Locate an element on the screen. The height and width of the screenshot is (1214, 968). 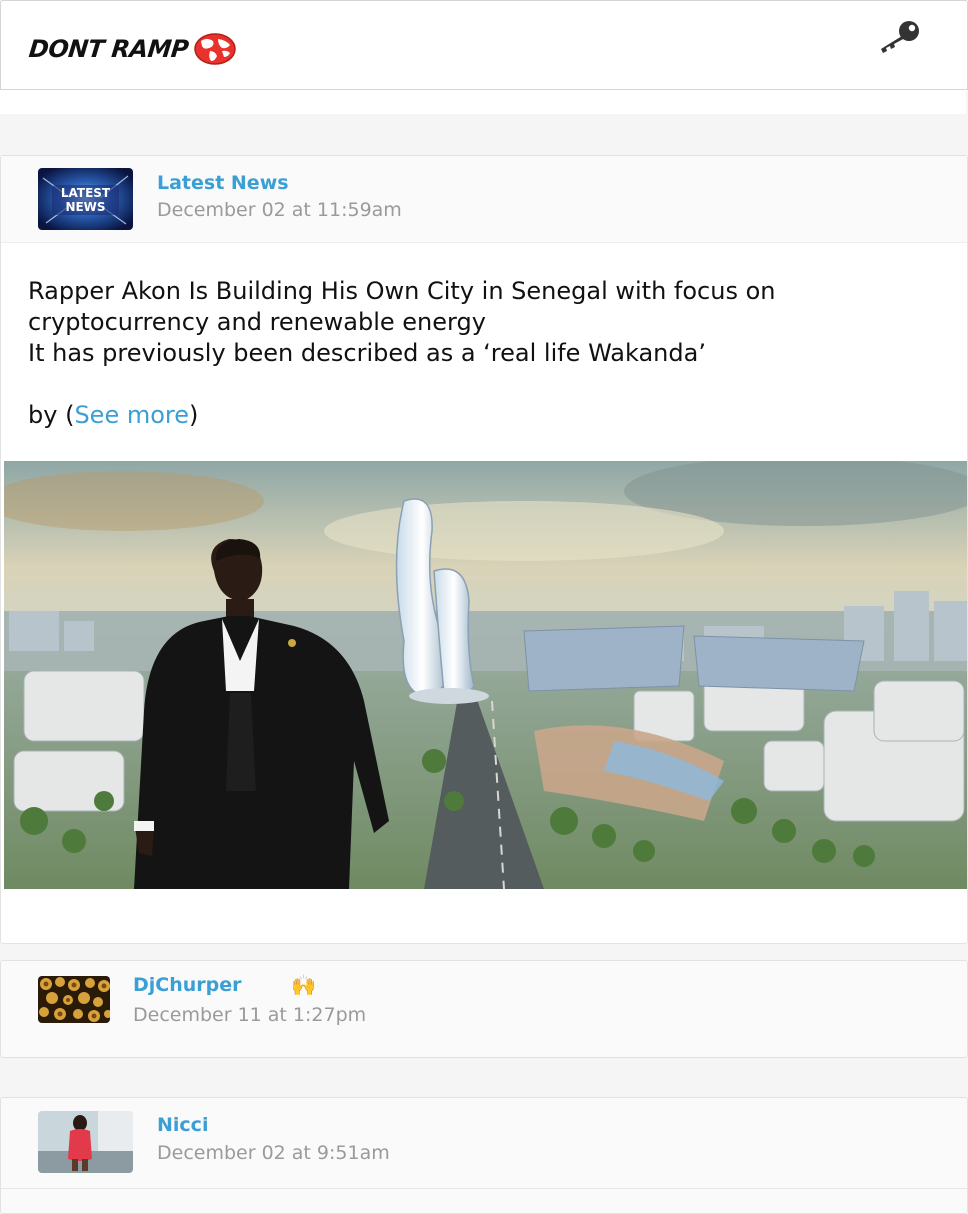
globe-icon is located at coordinates (215, 49).